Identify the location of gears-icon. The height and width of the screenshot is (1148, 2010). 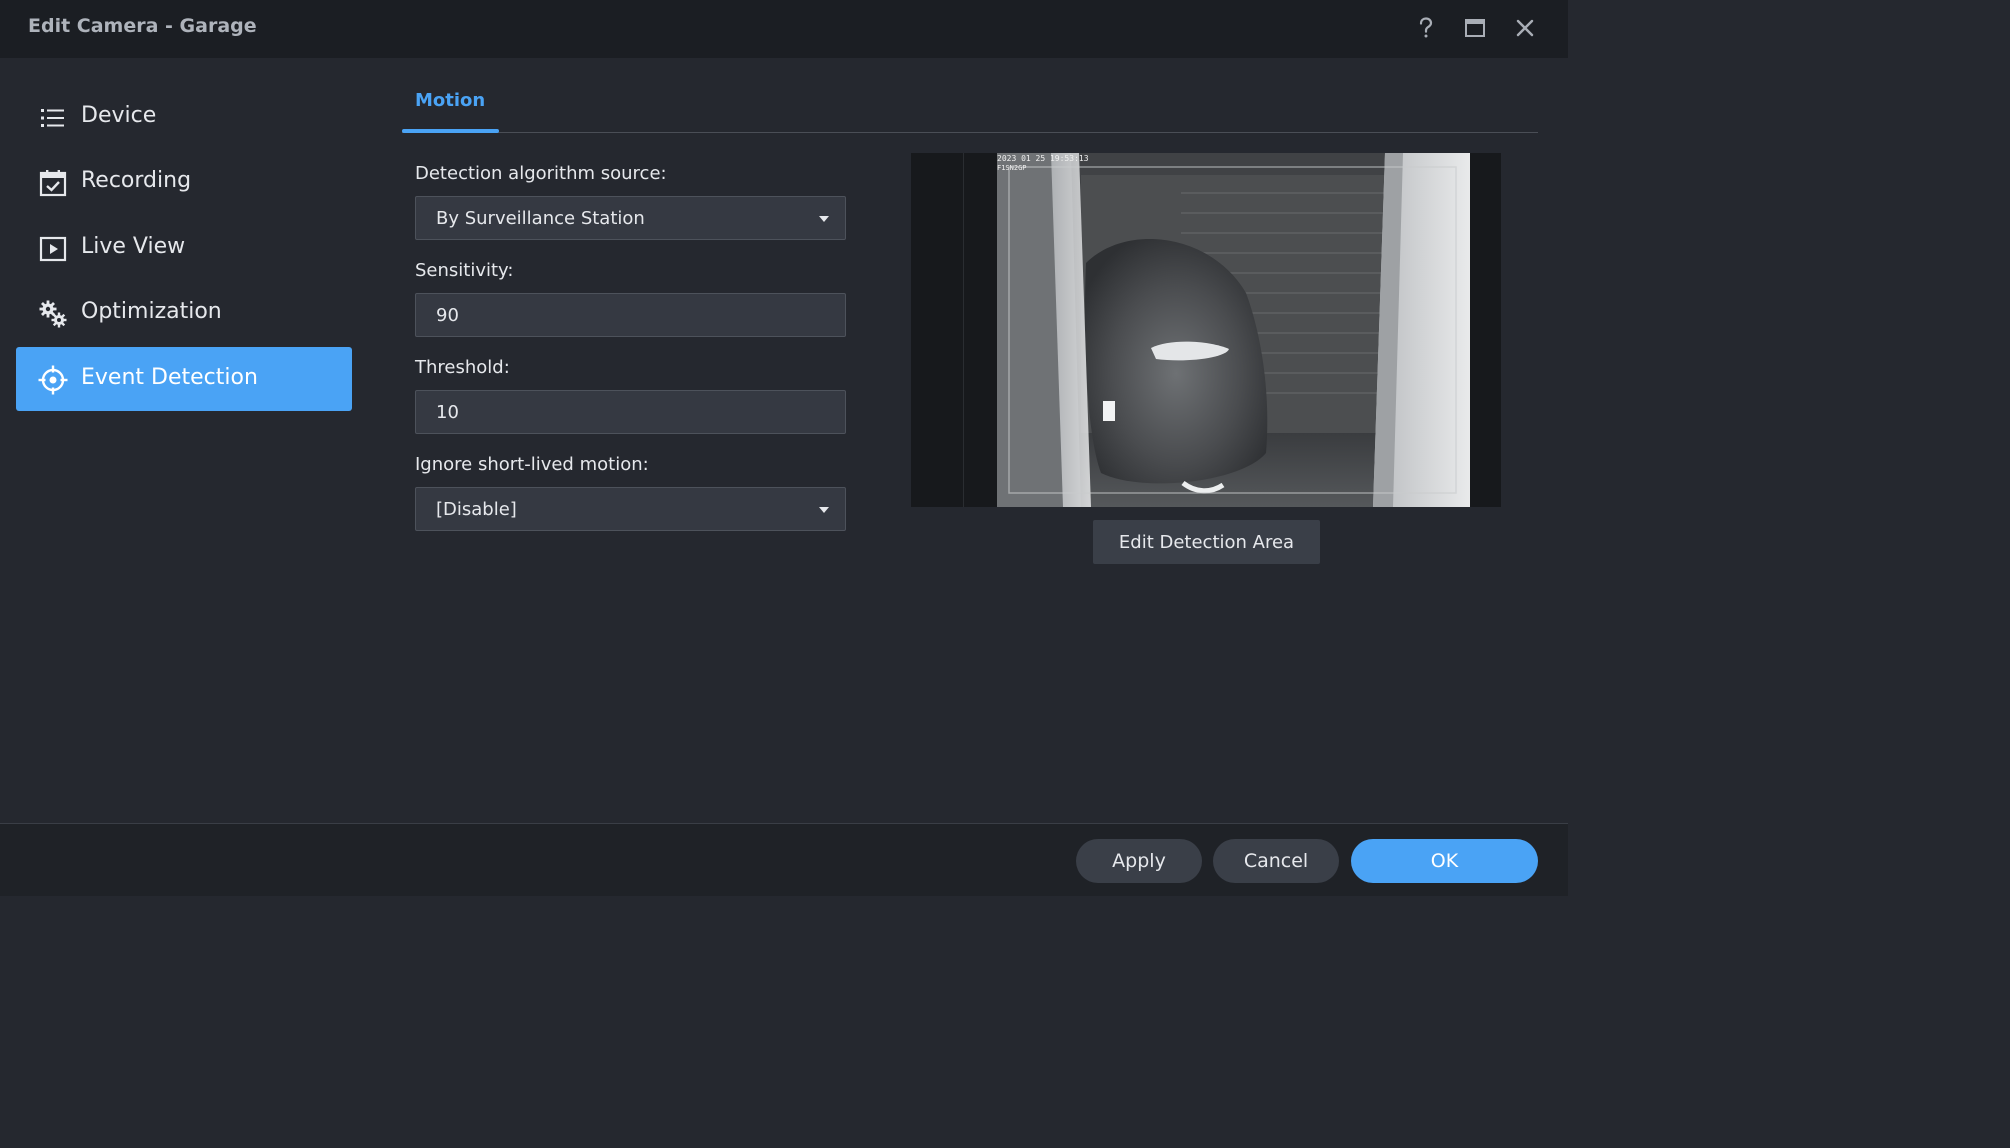
(53, 314).